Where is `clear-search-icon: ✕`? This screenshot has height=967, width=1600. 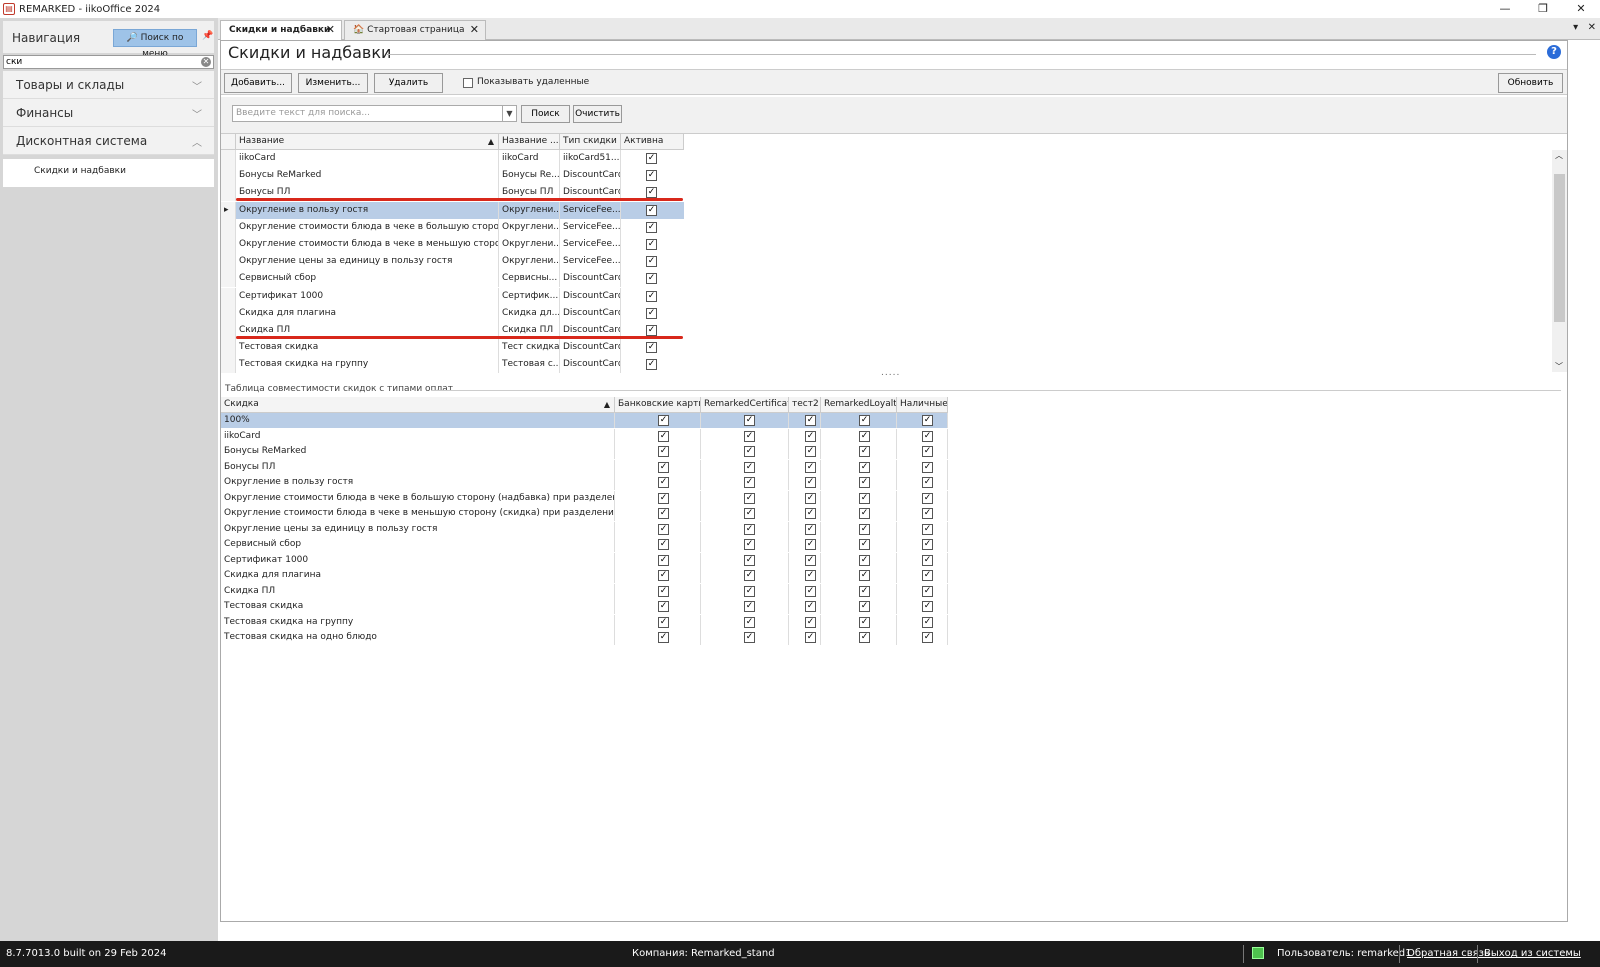
clear-search-icon: ✕ is located at coordinates (206, 62).